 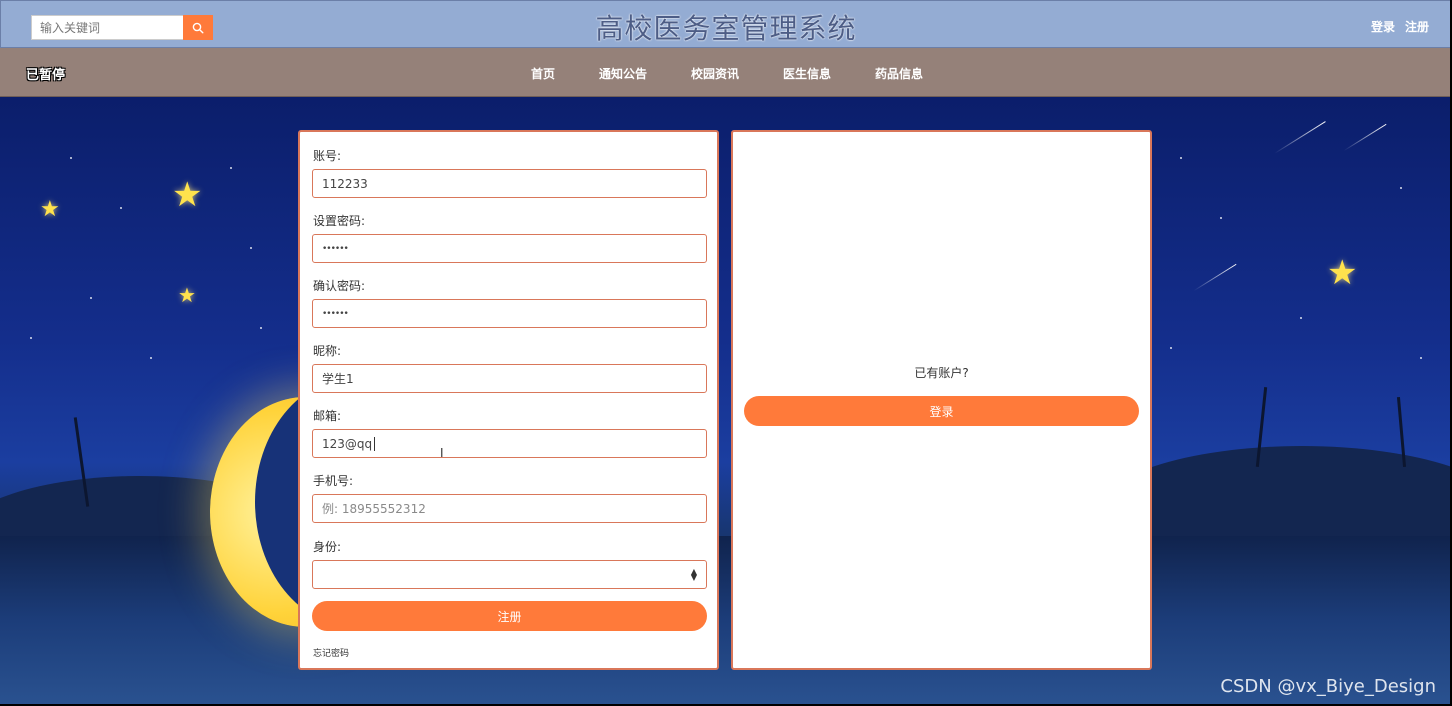 I want to click on nav-item-campus-news: 校园资讯, so click(x=715, y=73).